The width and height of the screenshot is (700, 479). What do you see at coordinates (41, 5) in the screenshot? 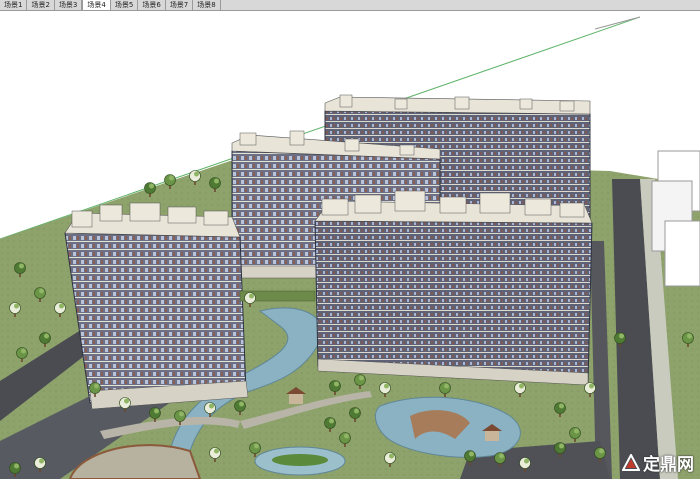
I see `scene-tab-2: 场景2` at bounding box center [41, 5].